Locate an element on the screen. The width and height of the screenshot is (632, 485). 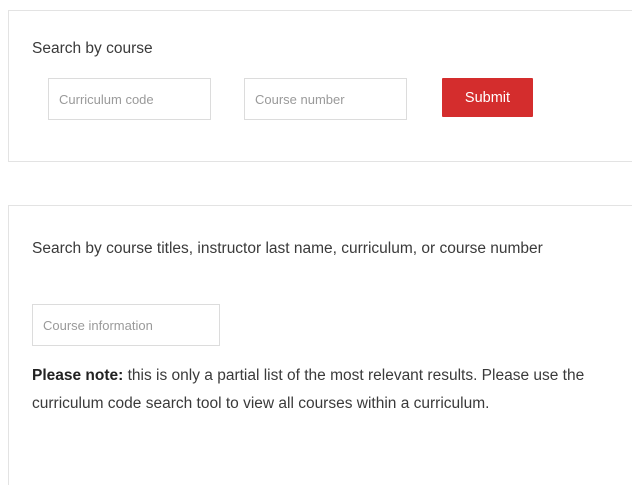
note-label: Please note: is located at coordinates (78, 375).